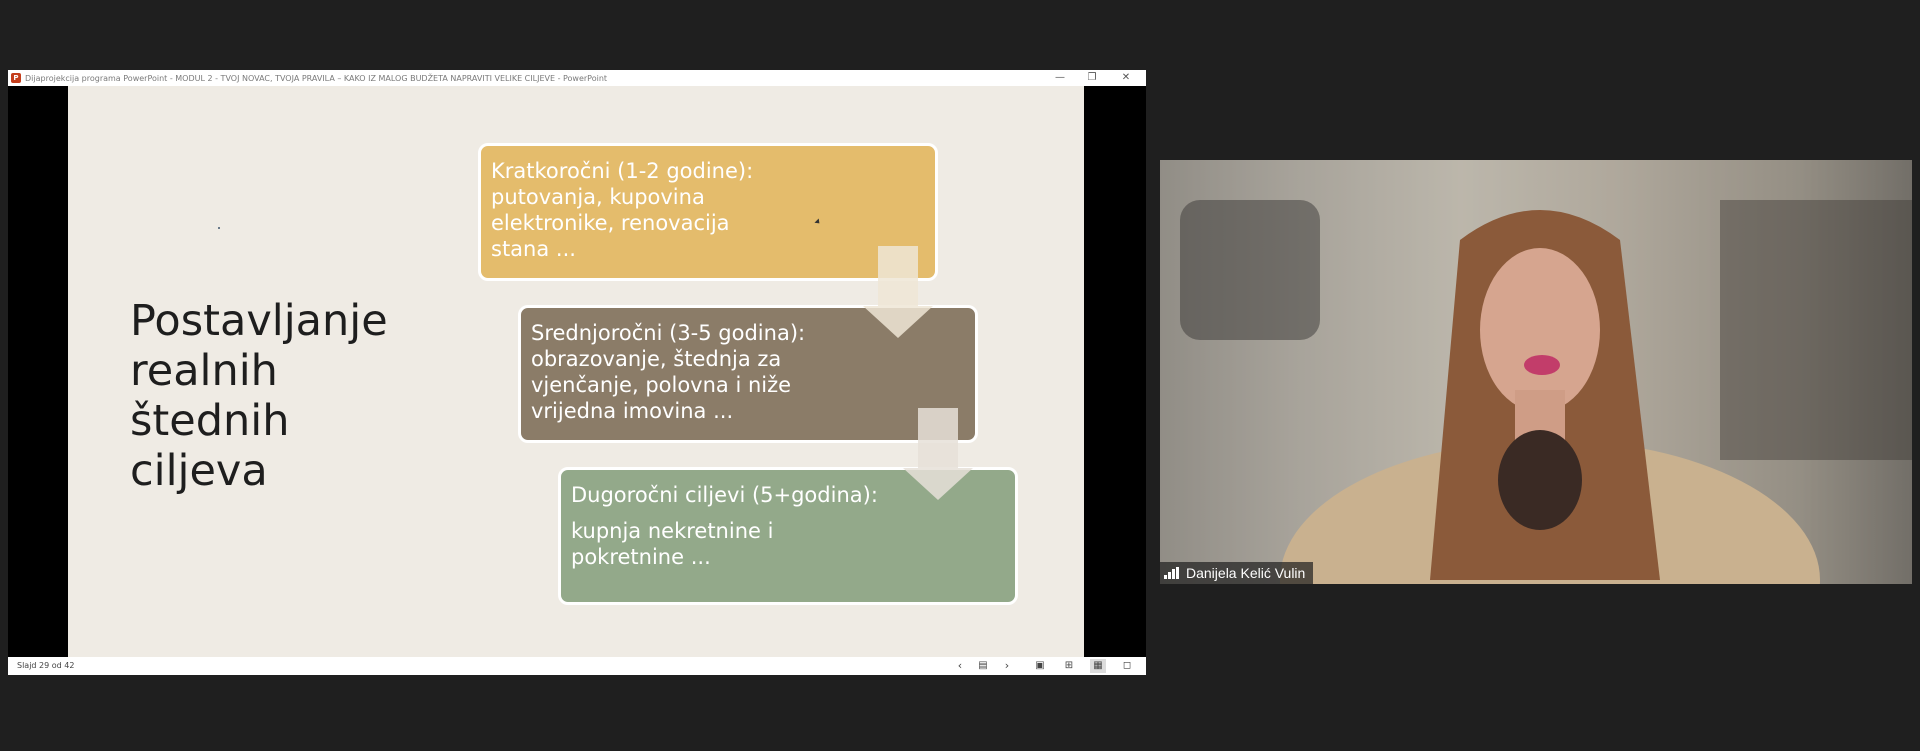 The width and height of the screenshot is (1920, 751). I want to click on box-line: putovanja, kupovina, so click(598, 197).